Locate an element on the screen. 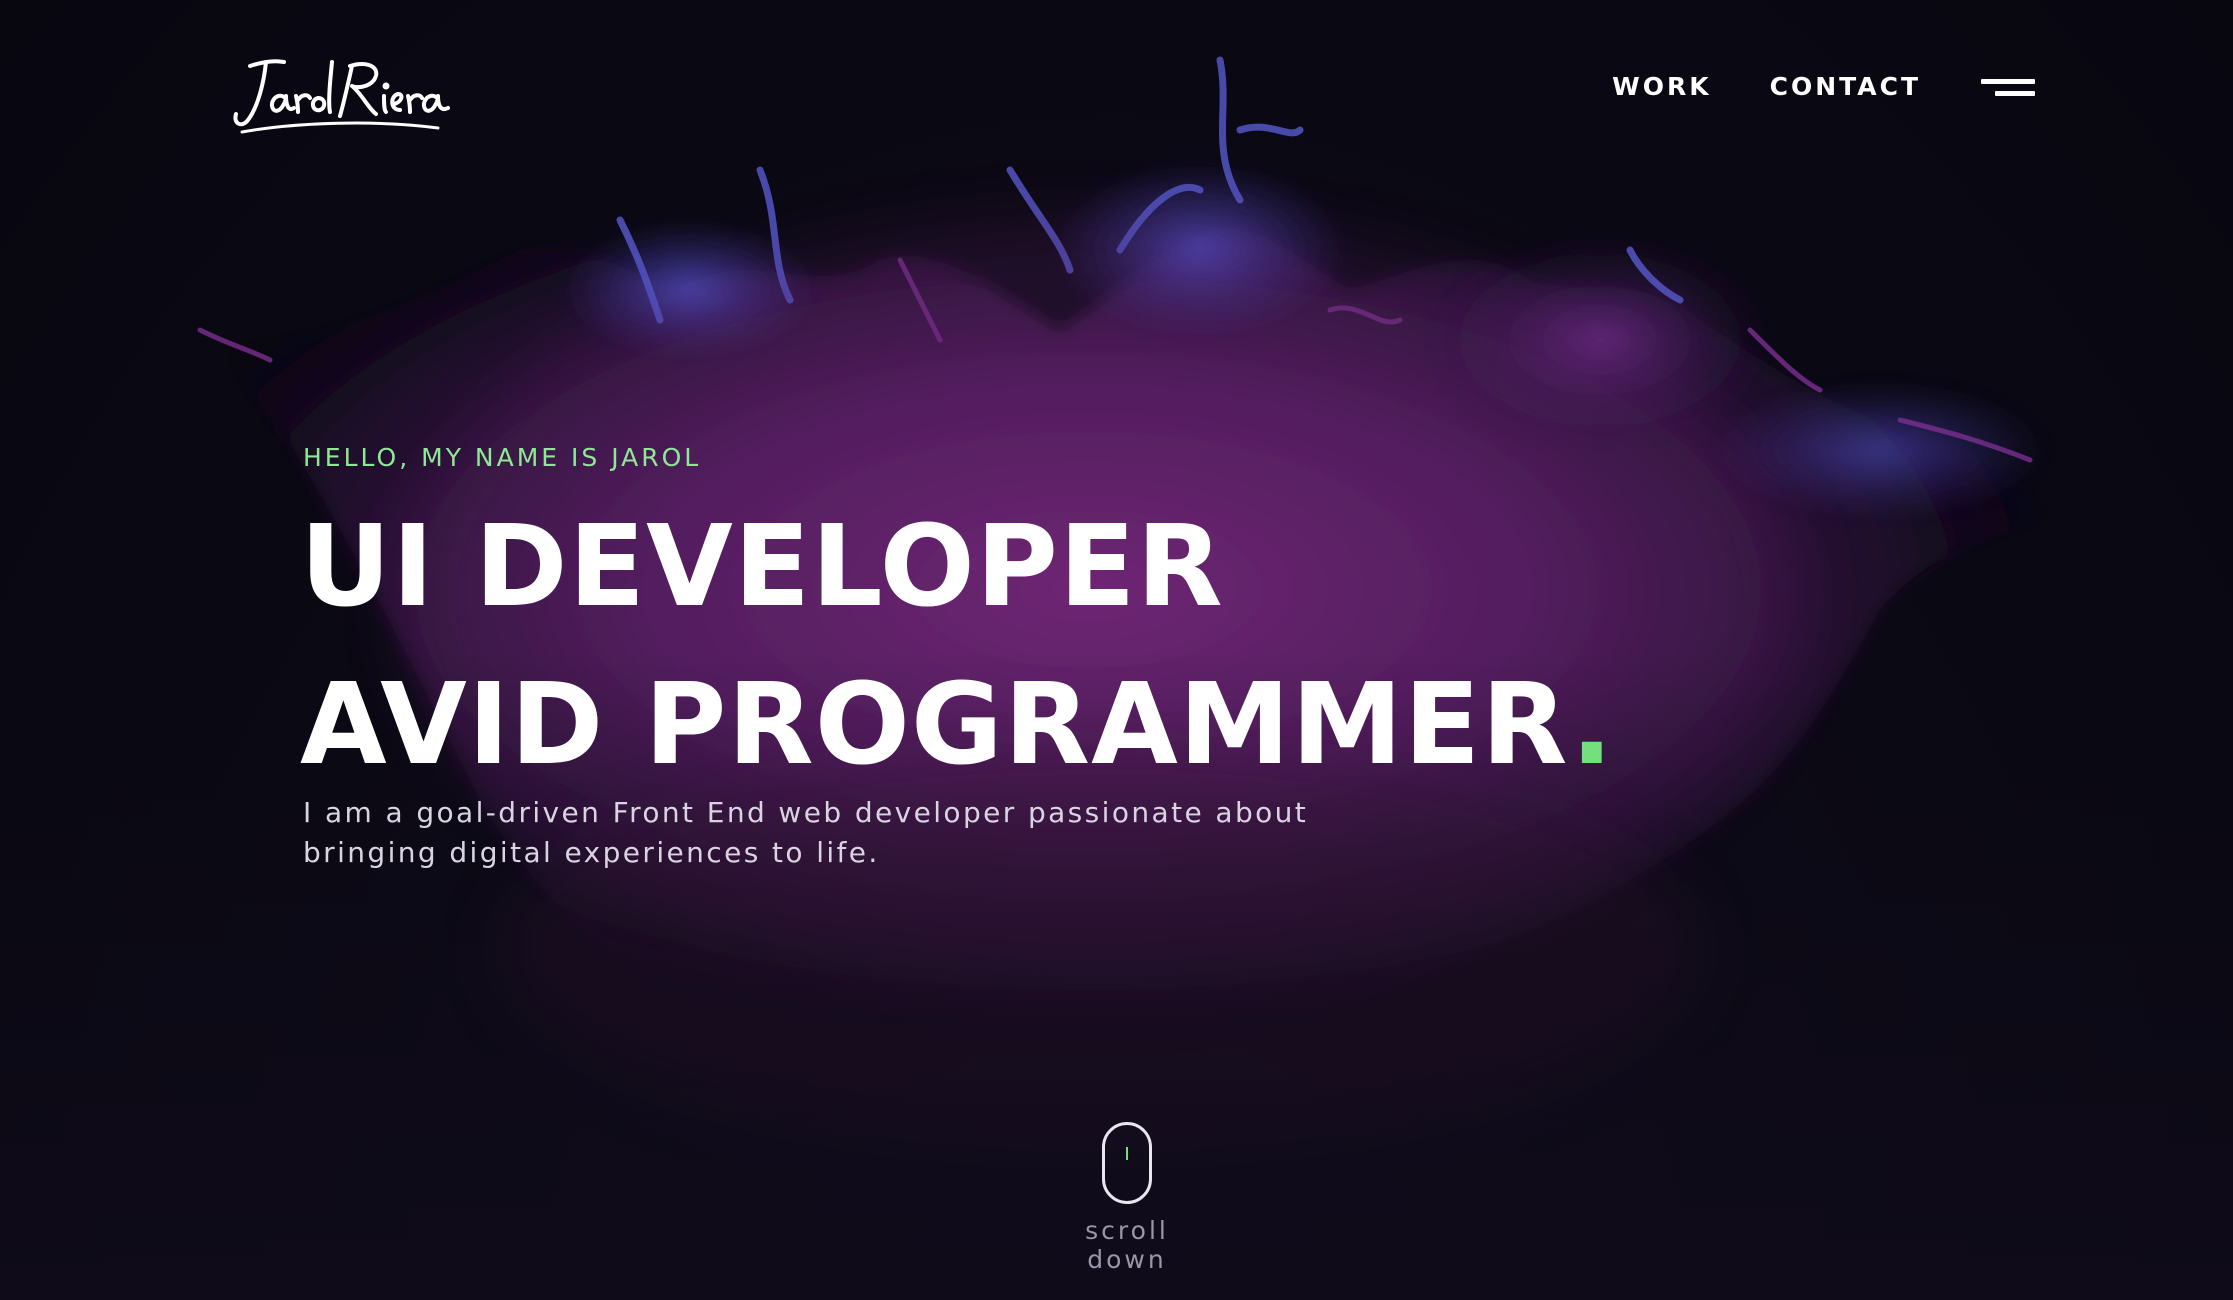 Image resolution: width=2233 pixels, height=1300 pixels. main-navigation: WORK CONTACT is located at coordinates (1823, 86).